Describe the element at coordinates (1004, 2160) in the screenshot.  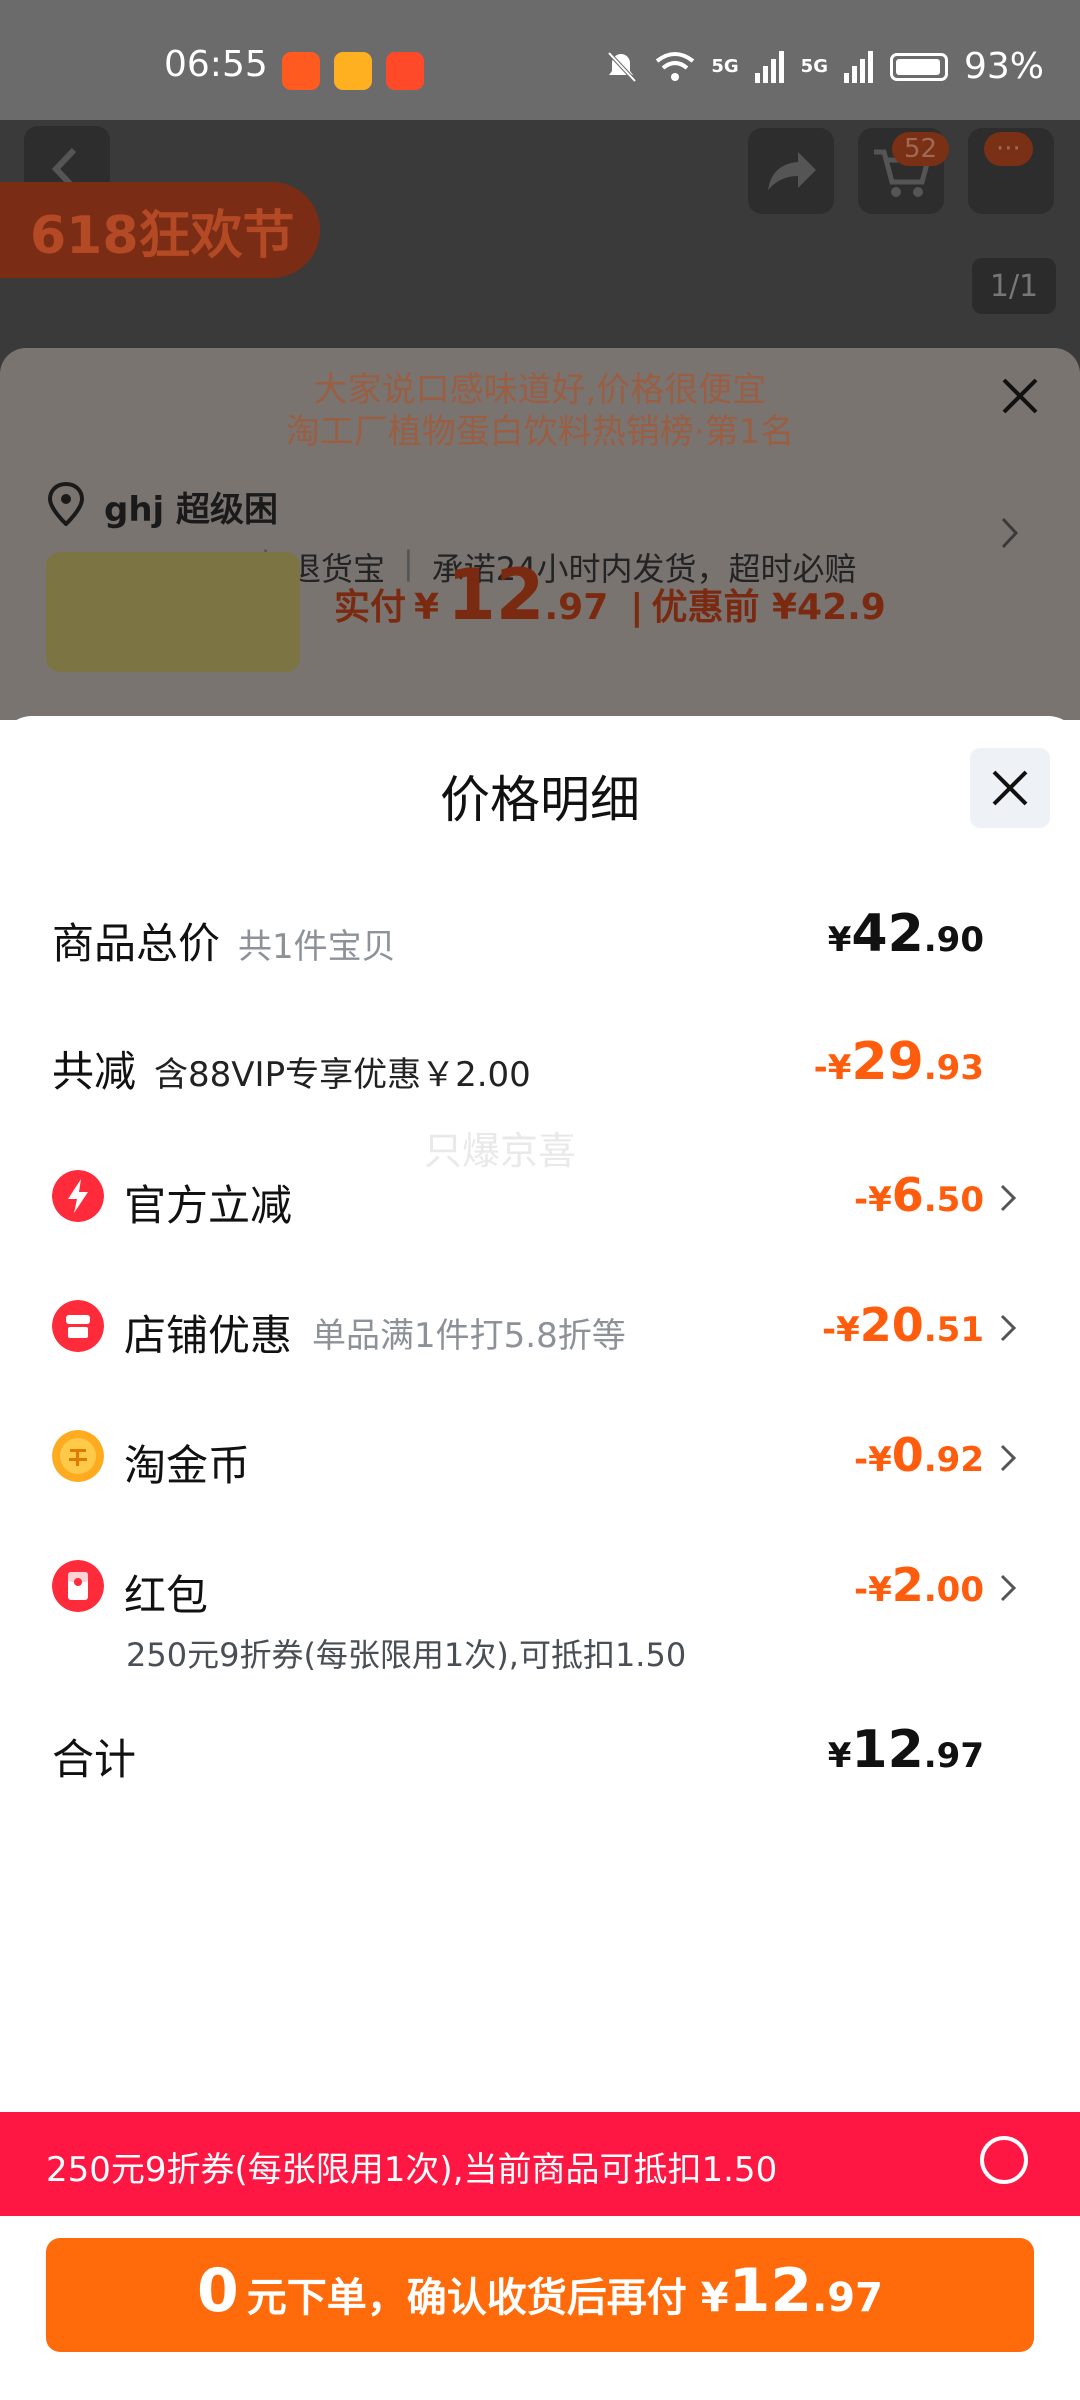
I see `coupon-radio` at that location.